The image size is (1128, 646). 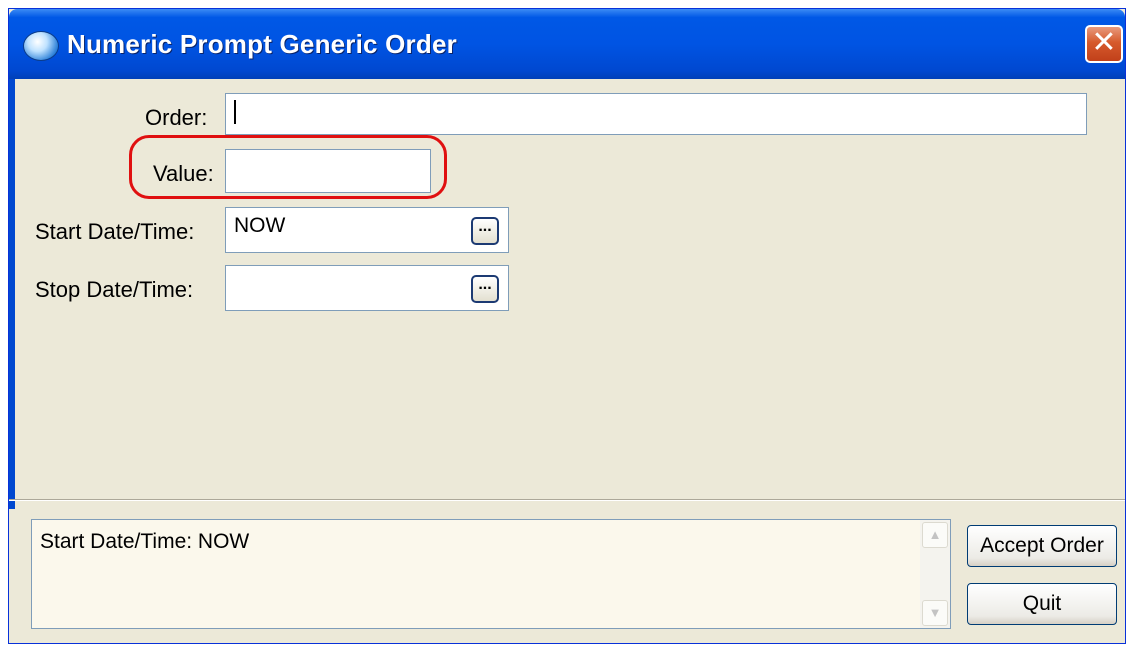 What do you see at coordinates (935, 613) in the screenshot?
I see `scroll-down-arrow-icon: ▼` at bounding box center [935, 613].